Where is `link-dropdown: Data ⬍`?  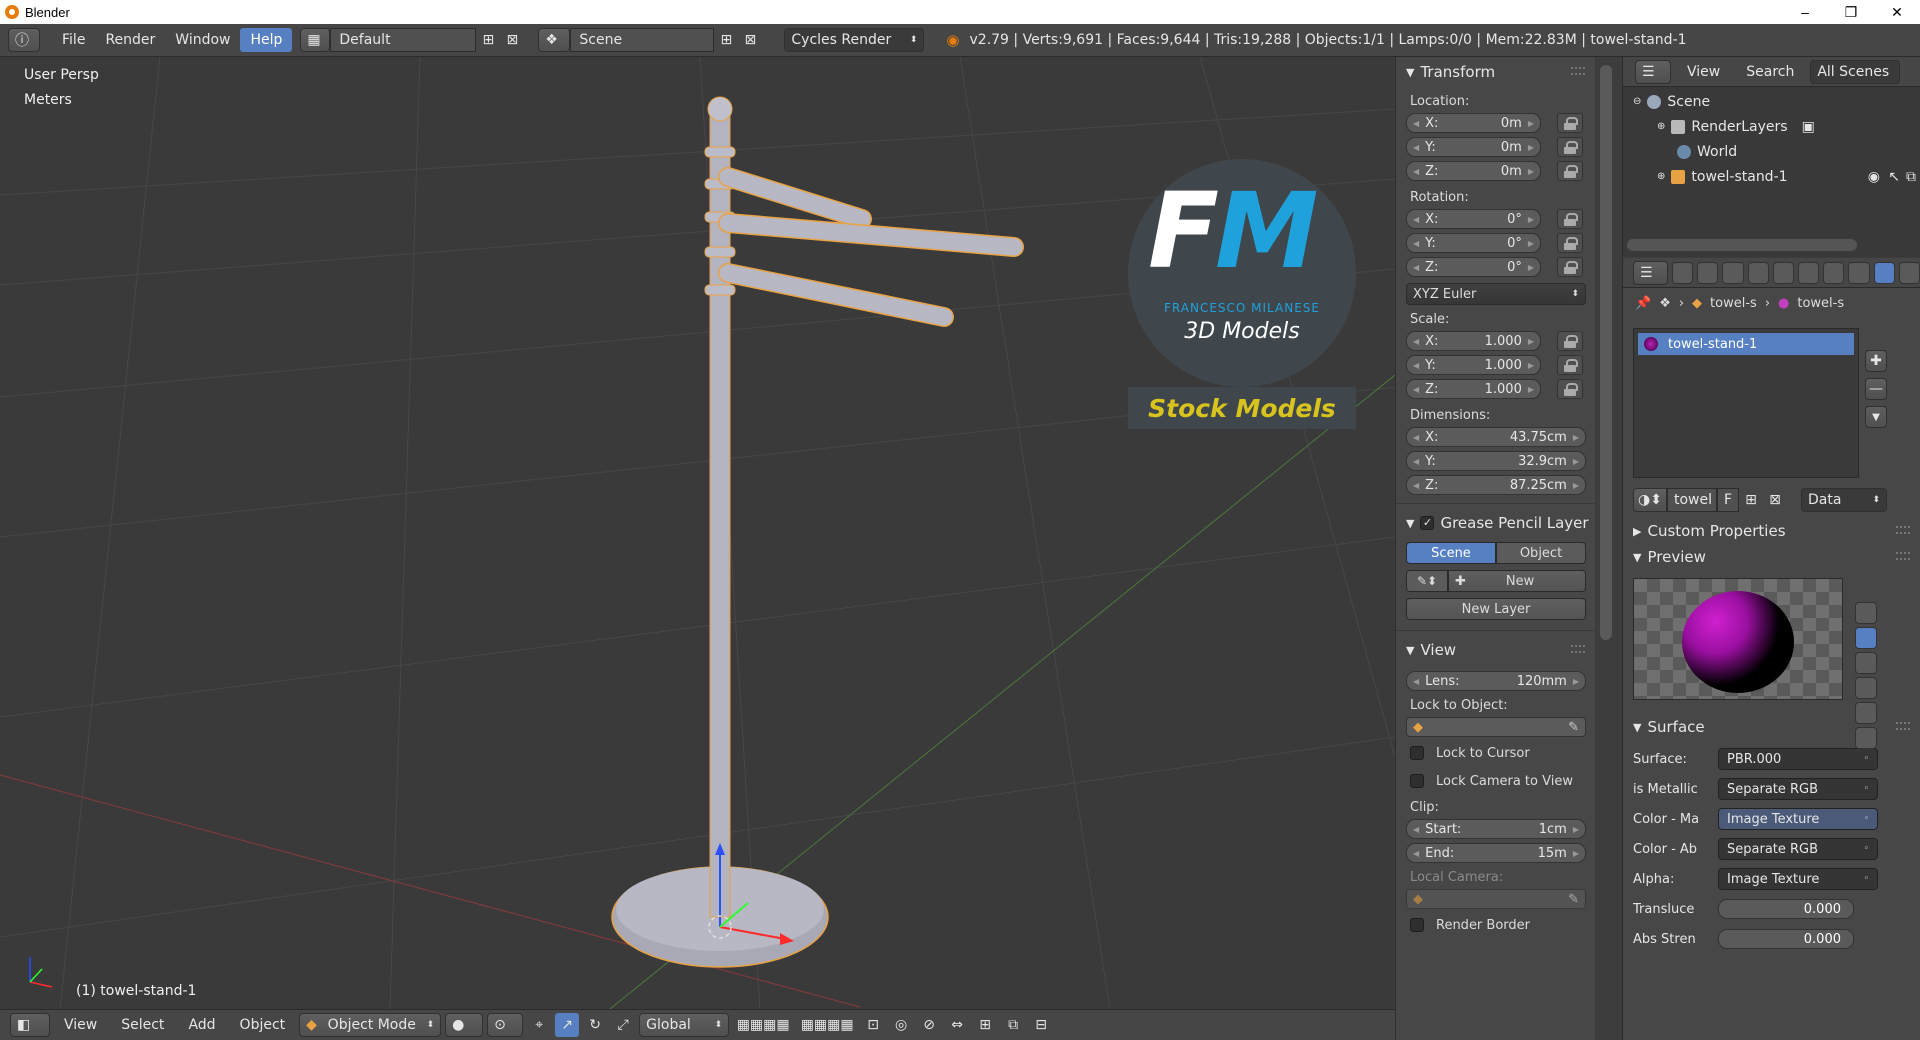 link-dropdown: Data ⬍ is located at coordinates (1844, 500).